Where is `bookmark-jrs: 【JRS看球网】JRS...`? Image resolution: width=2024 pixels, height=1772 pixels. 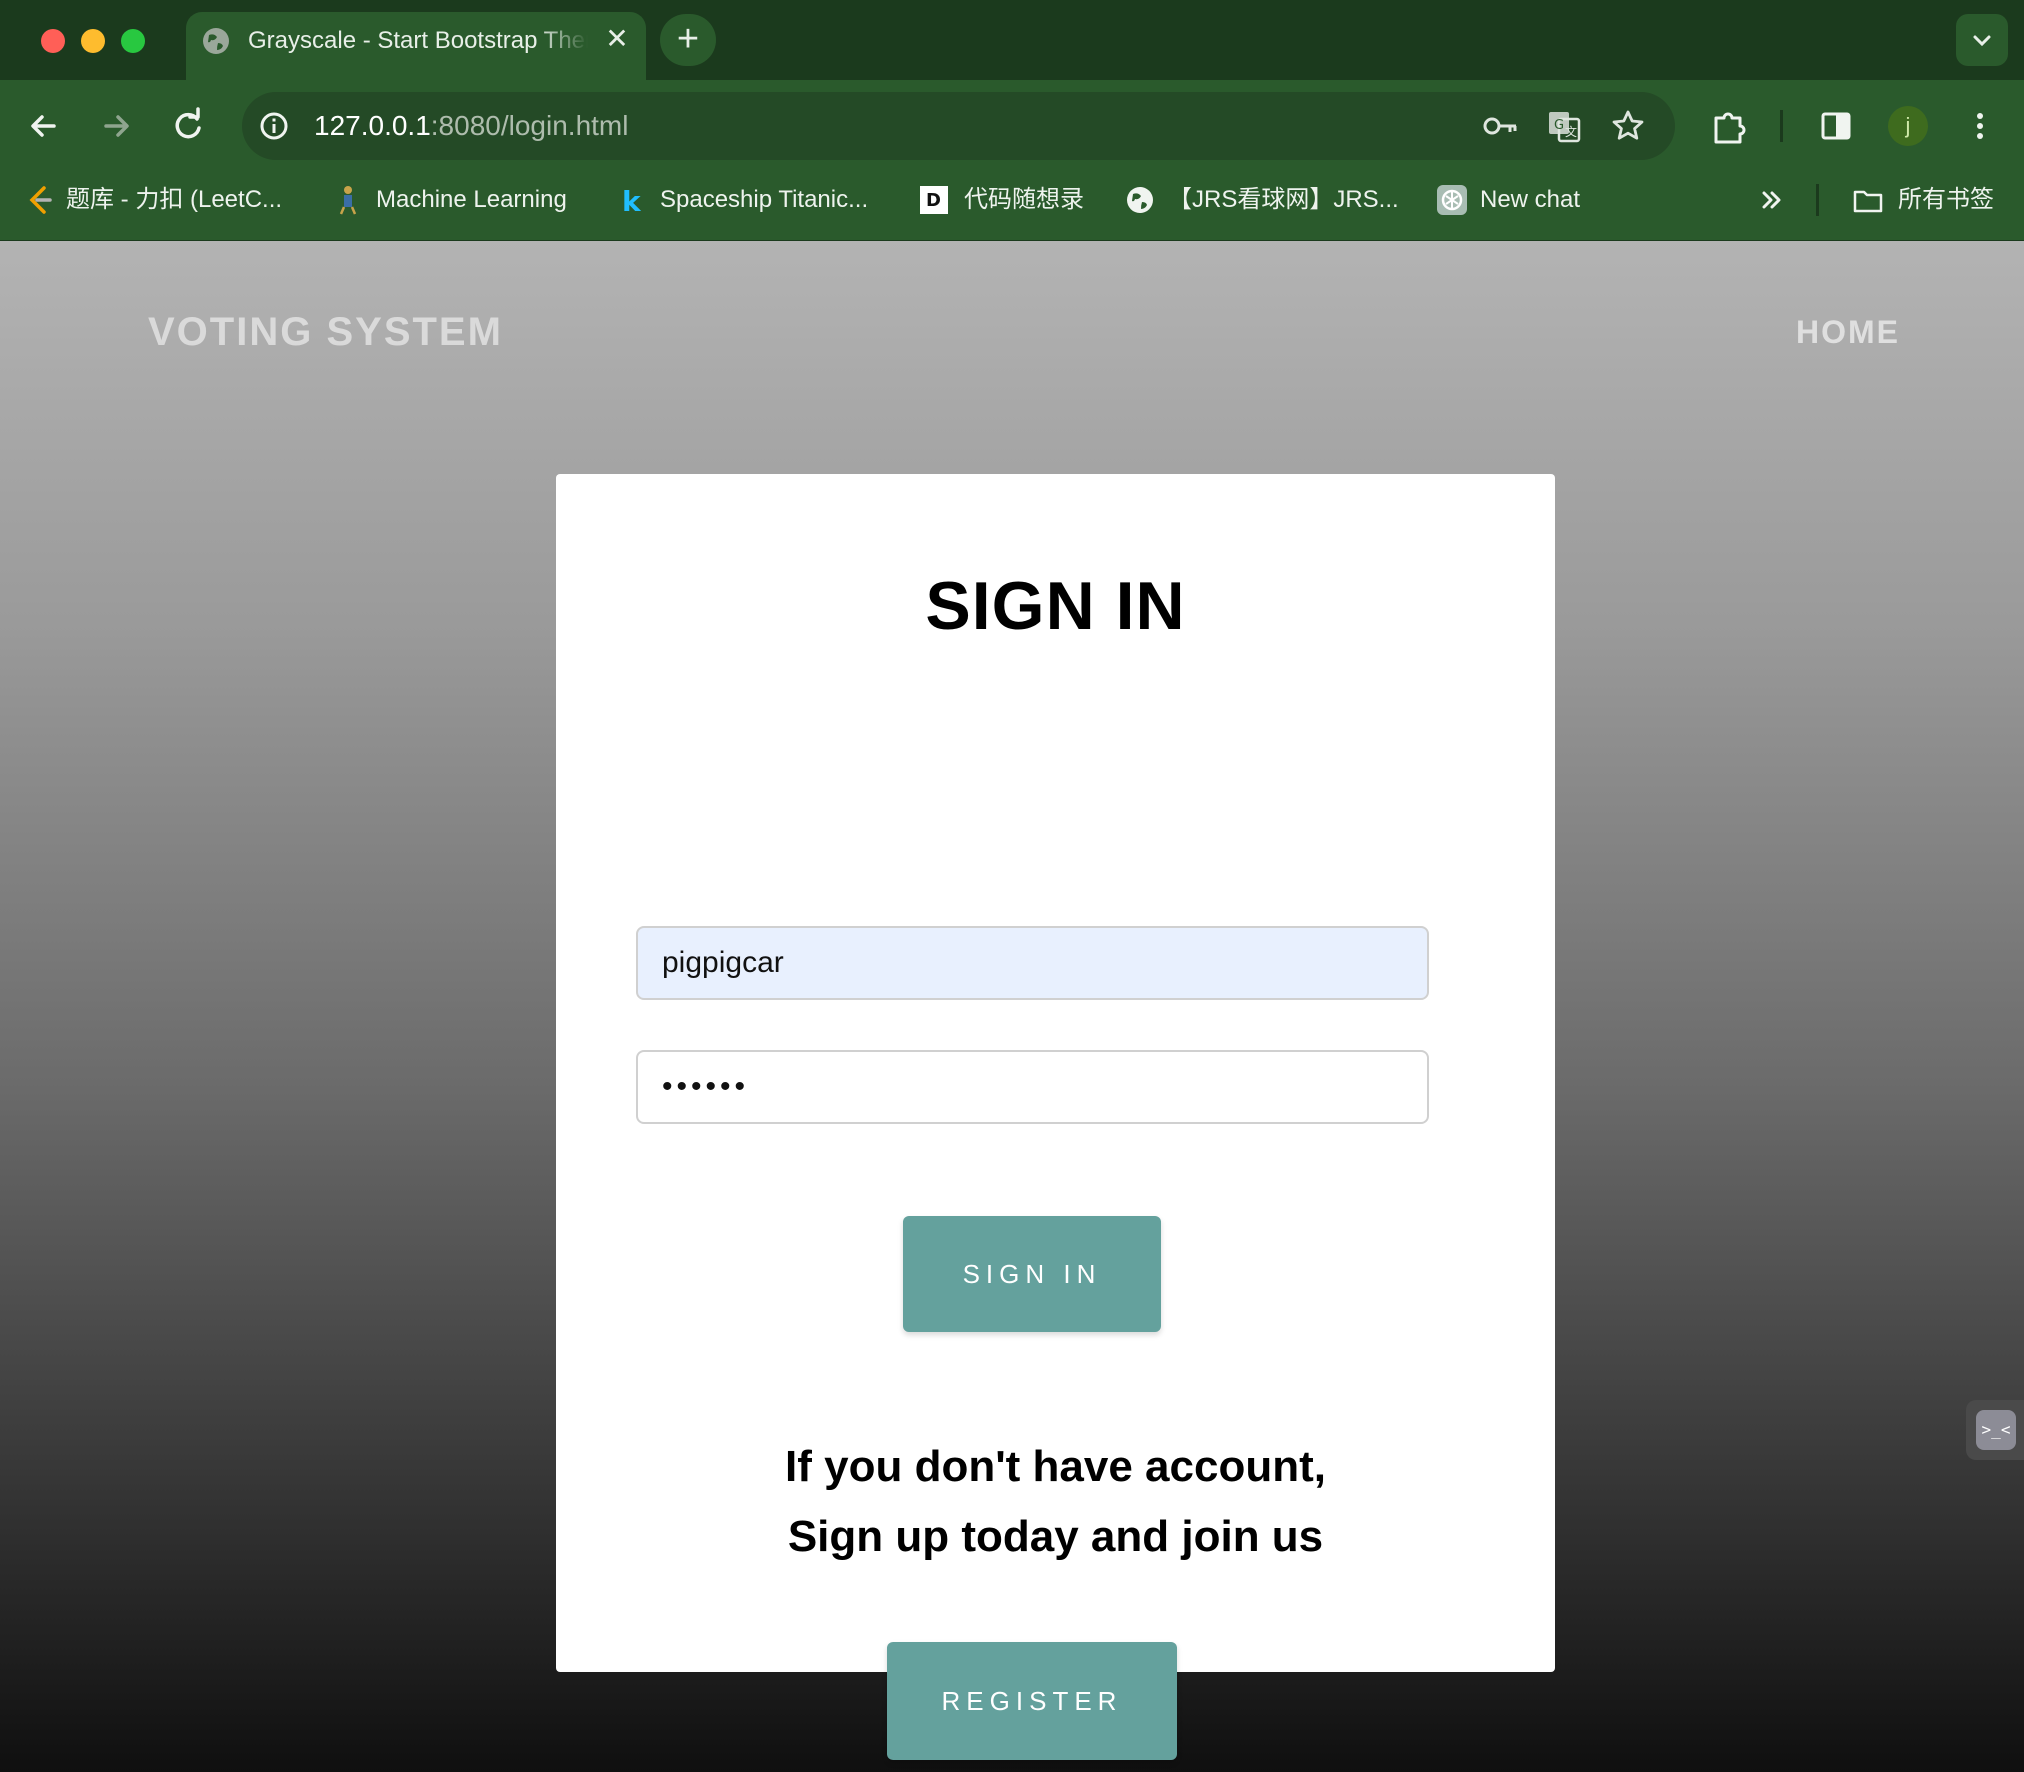
bookmark-jrs: 【JRS看球网】JRS... is located at coordinates (1283, 200).